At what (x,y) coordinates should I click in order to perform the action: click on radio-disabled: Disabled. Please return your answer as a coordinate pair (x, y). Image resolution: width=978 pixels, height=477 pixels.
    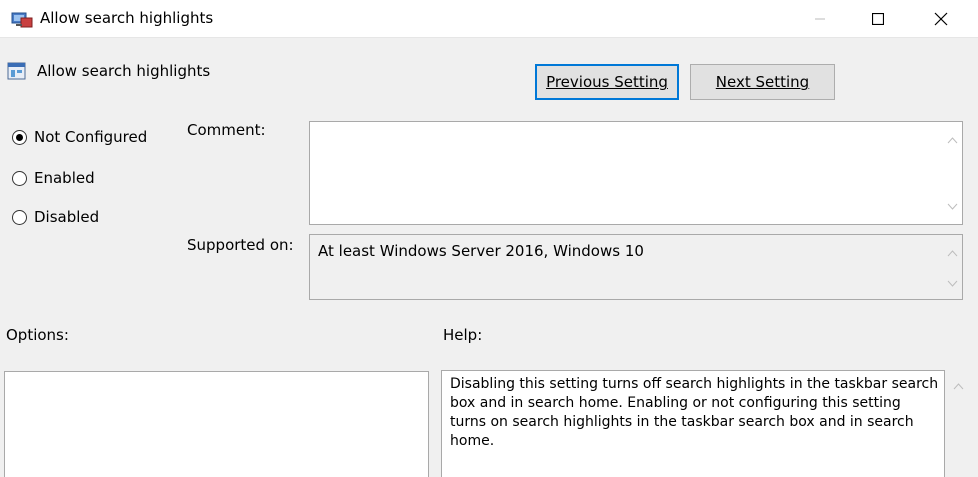
    Looking at the image, I should click on (55, 217).